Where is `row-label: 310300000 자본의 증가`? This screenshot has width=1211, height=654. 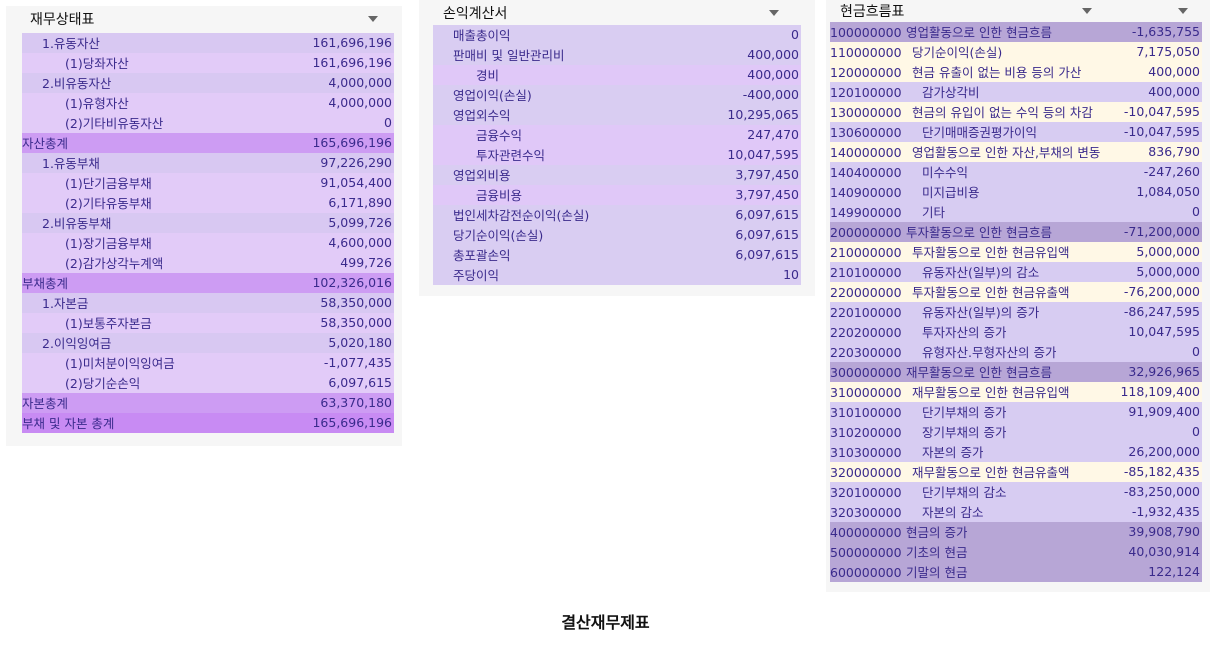 row-label: 310300000 자본의 증가 is located at coordinates (906, 451).